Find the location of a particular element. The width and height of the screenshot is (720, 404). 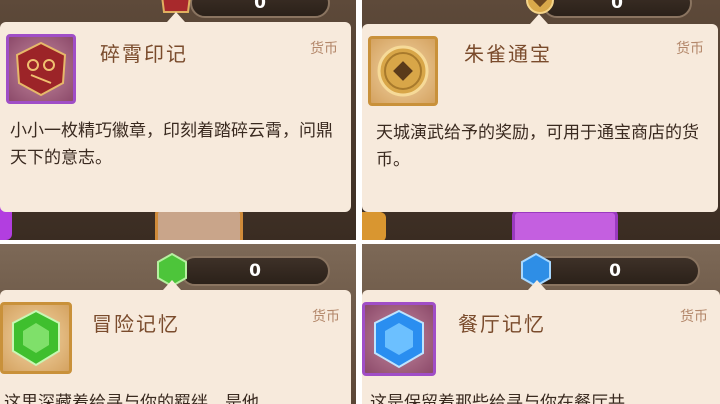

tooltip-card: 冒险记忆 货币 这里深藏着给寻与你的羁绊，是他 is located at coordinates (175, 342).